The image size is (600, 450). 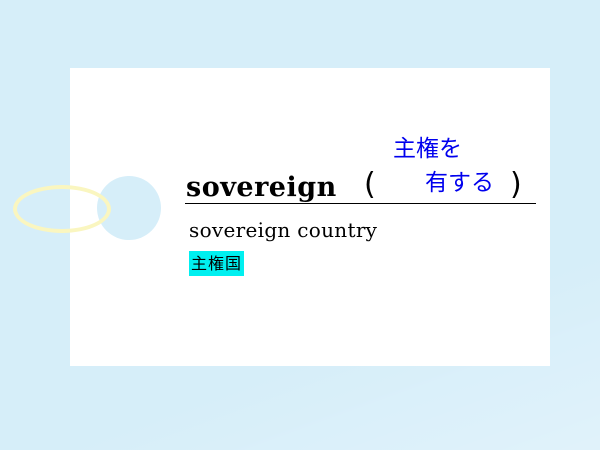 What do you see at coordinates (360, 203) in the screenshot?
I see `headword-underline` at bounding box center [360, 203].